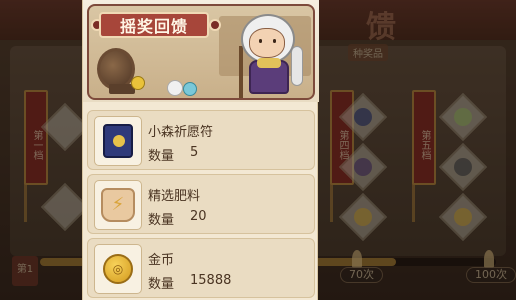 The height and width of the screenshot is (300, 516). Describe the element at coordinates (154, 25) in the screenshot. I see `popup-title: 摇奖回馈` at that location.